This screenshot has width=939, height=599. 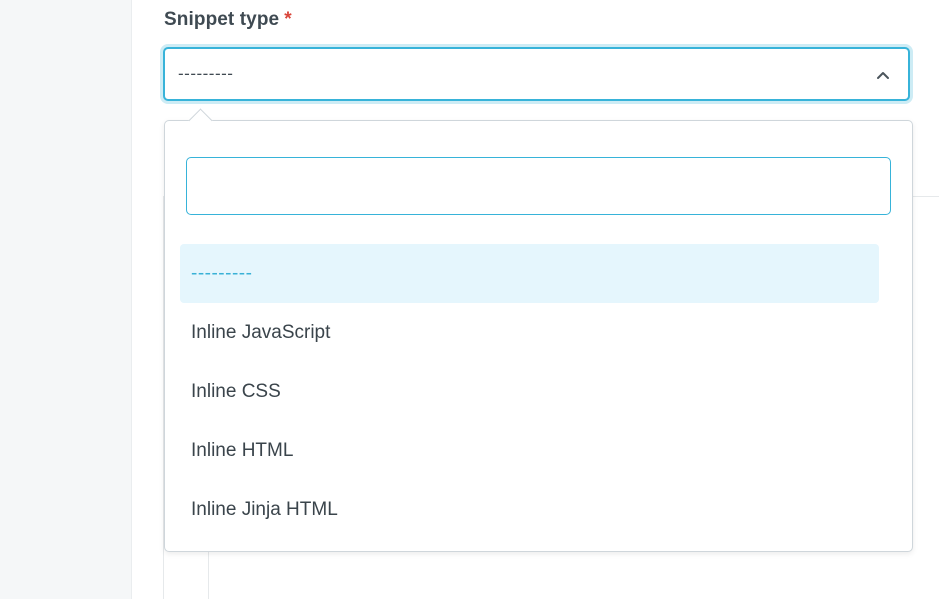 I want to click on chevron-up-icon, so click(x=883, y=75).